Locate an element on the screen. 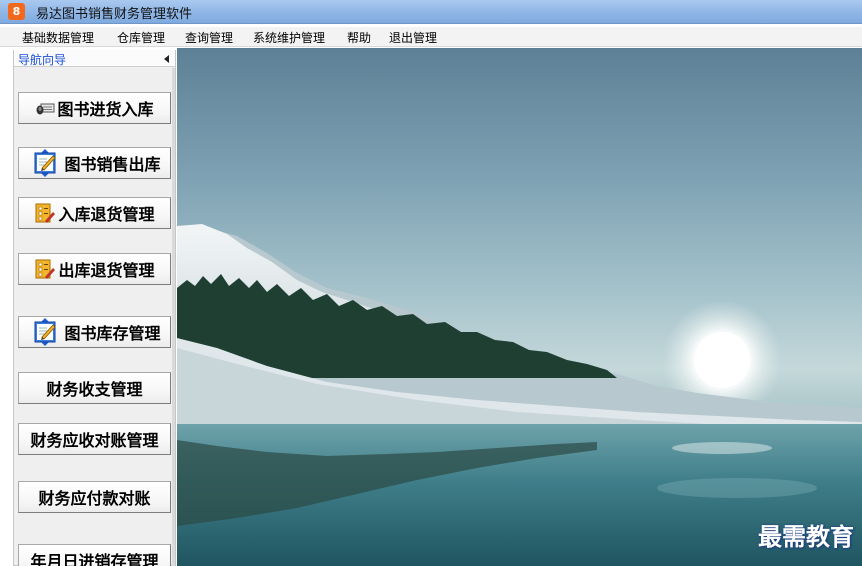  menu-basic-data: 基础数据管理 is located at coordinates (58, 37).